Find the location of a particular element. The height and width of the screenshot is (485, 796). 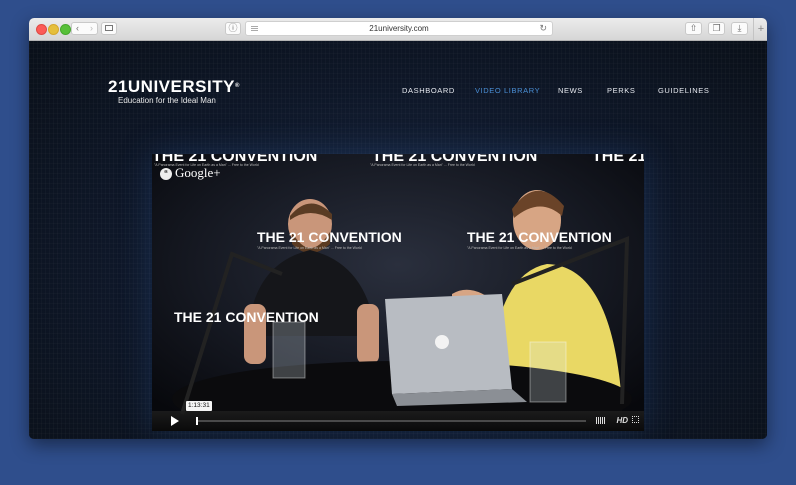

address-bar: 21university.com ↻ is located at coordinates (399, 28).